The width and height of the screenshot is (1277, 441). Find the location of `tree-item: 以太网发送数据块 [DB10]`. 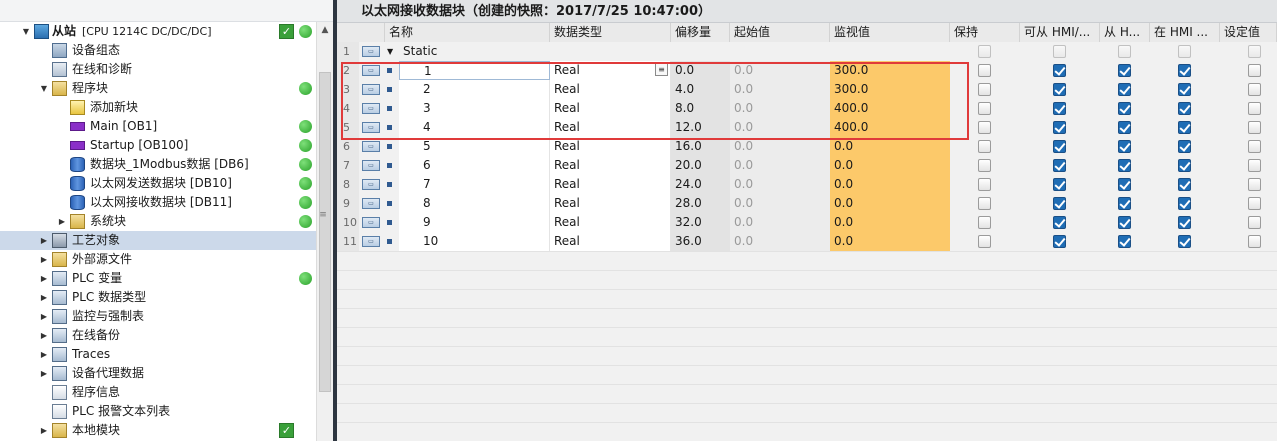

tree-item: 以太网发送数据块 [DB10] is located at coordinates (158, 183).